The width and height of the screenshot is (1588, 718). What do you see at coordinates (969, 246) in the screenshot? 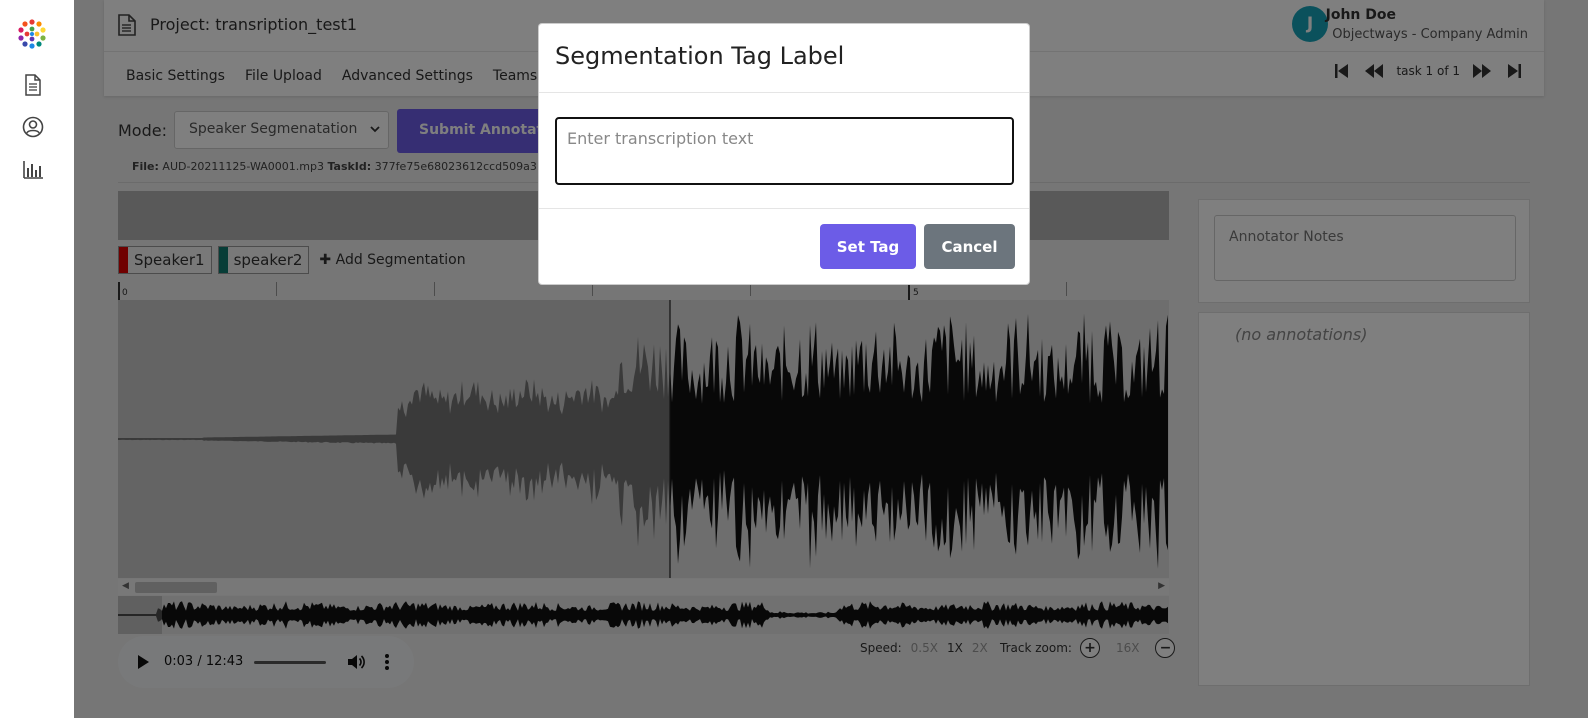
I see `cancel-button: Cancel` at bounding box center [969, 246].